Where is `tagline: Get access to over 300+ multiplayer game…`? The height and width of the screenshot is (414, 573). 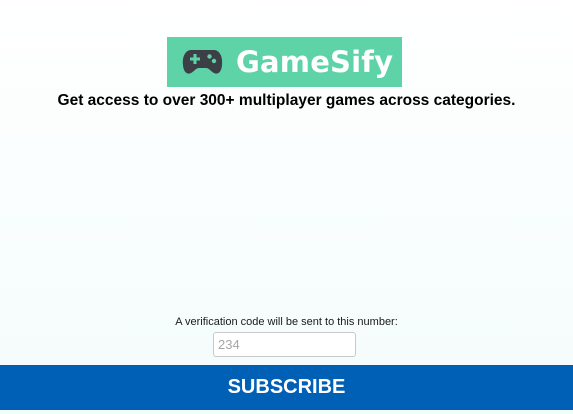
tagline: Get access to over 300+ multiplayer game… is located at coordinates (286, 100).